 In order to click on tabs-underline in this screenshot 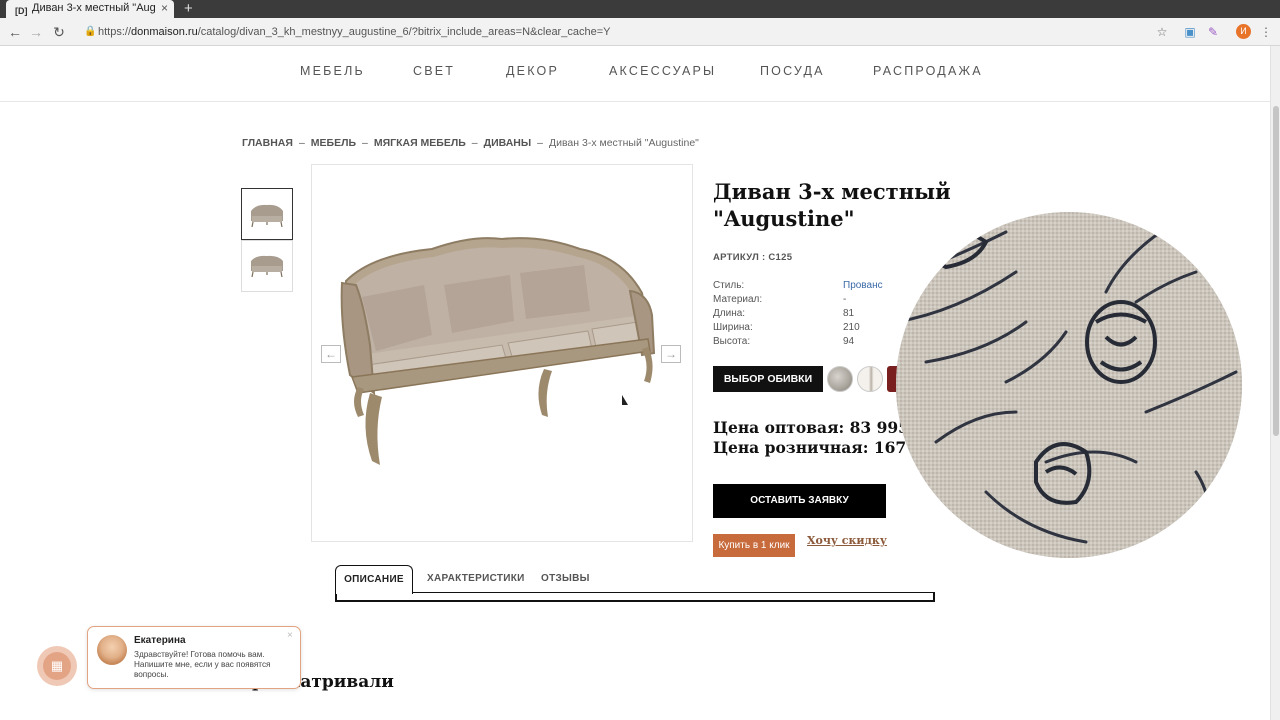, I will do `click(635, 597)`.